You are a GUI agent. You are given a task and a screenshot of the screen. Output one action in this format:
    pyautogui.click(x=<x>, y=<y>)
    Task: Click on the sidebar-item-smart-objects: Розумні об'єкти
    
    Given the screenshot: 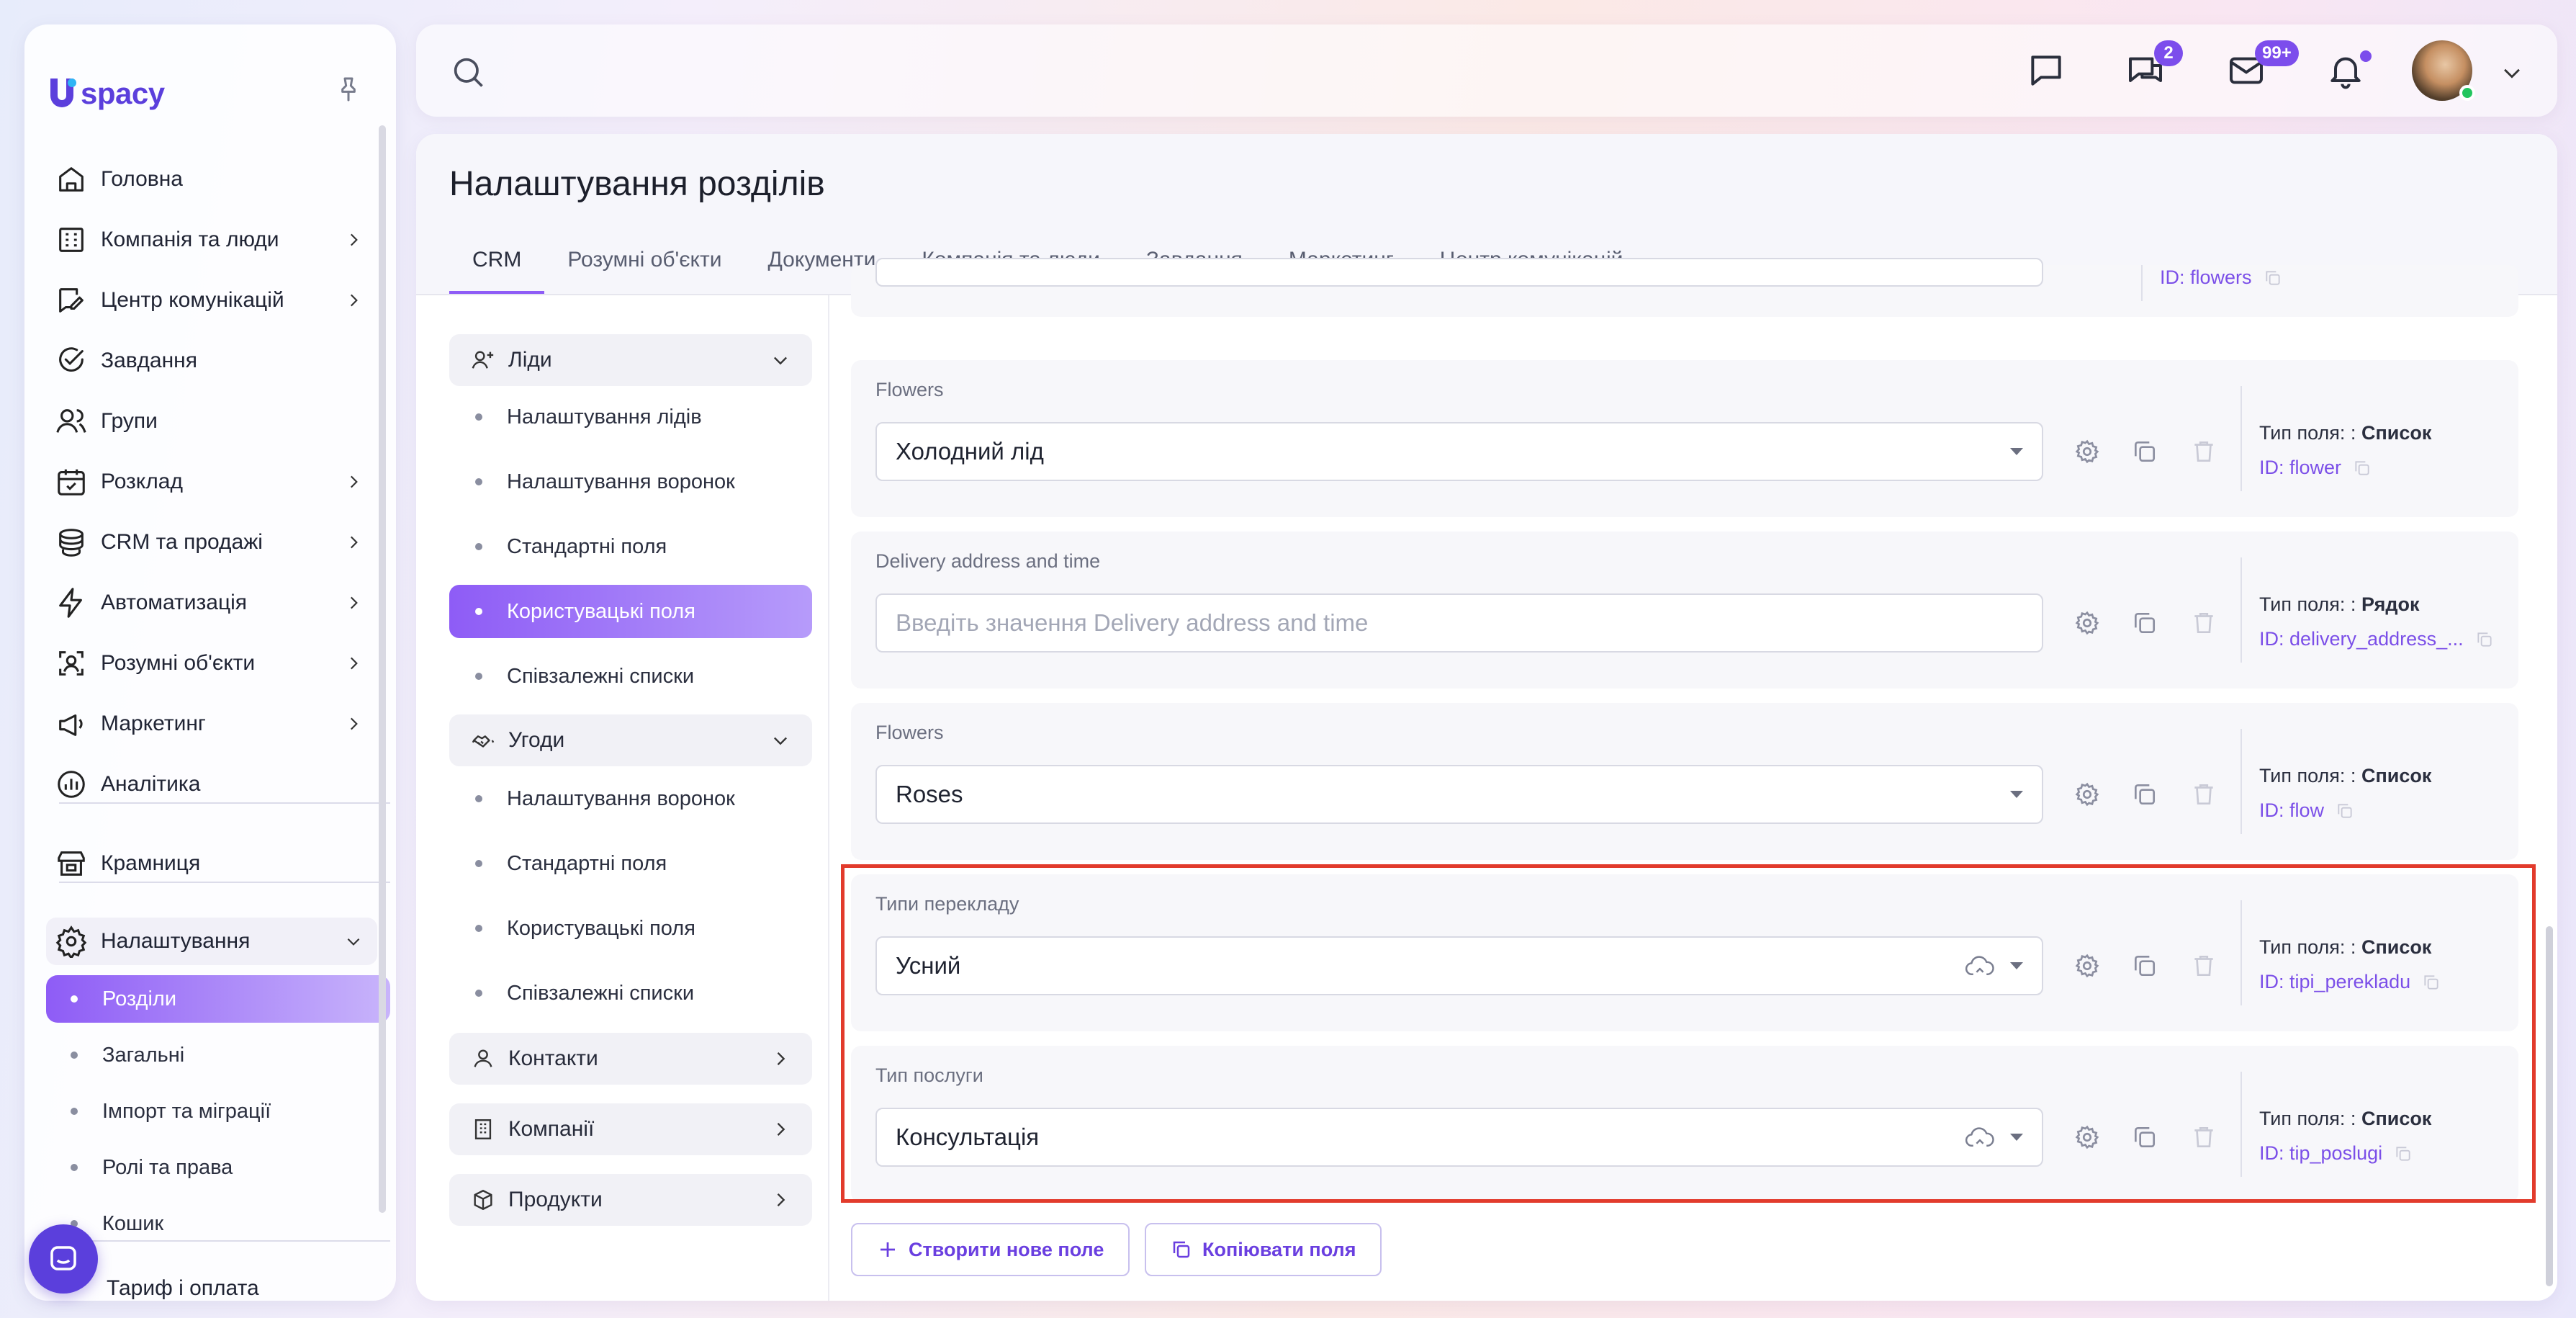 What is the action you would take?
    pyautogui.click(x=211, y=663)
    